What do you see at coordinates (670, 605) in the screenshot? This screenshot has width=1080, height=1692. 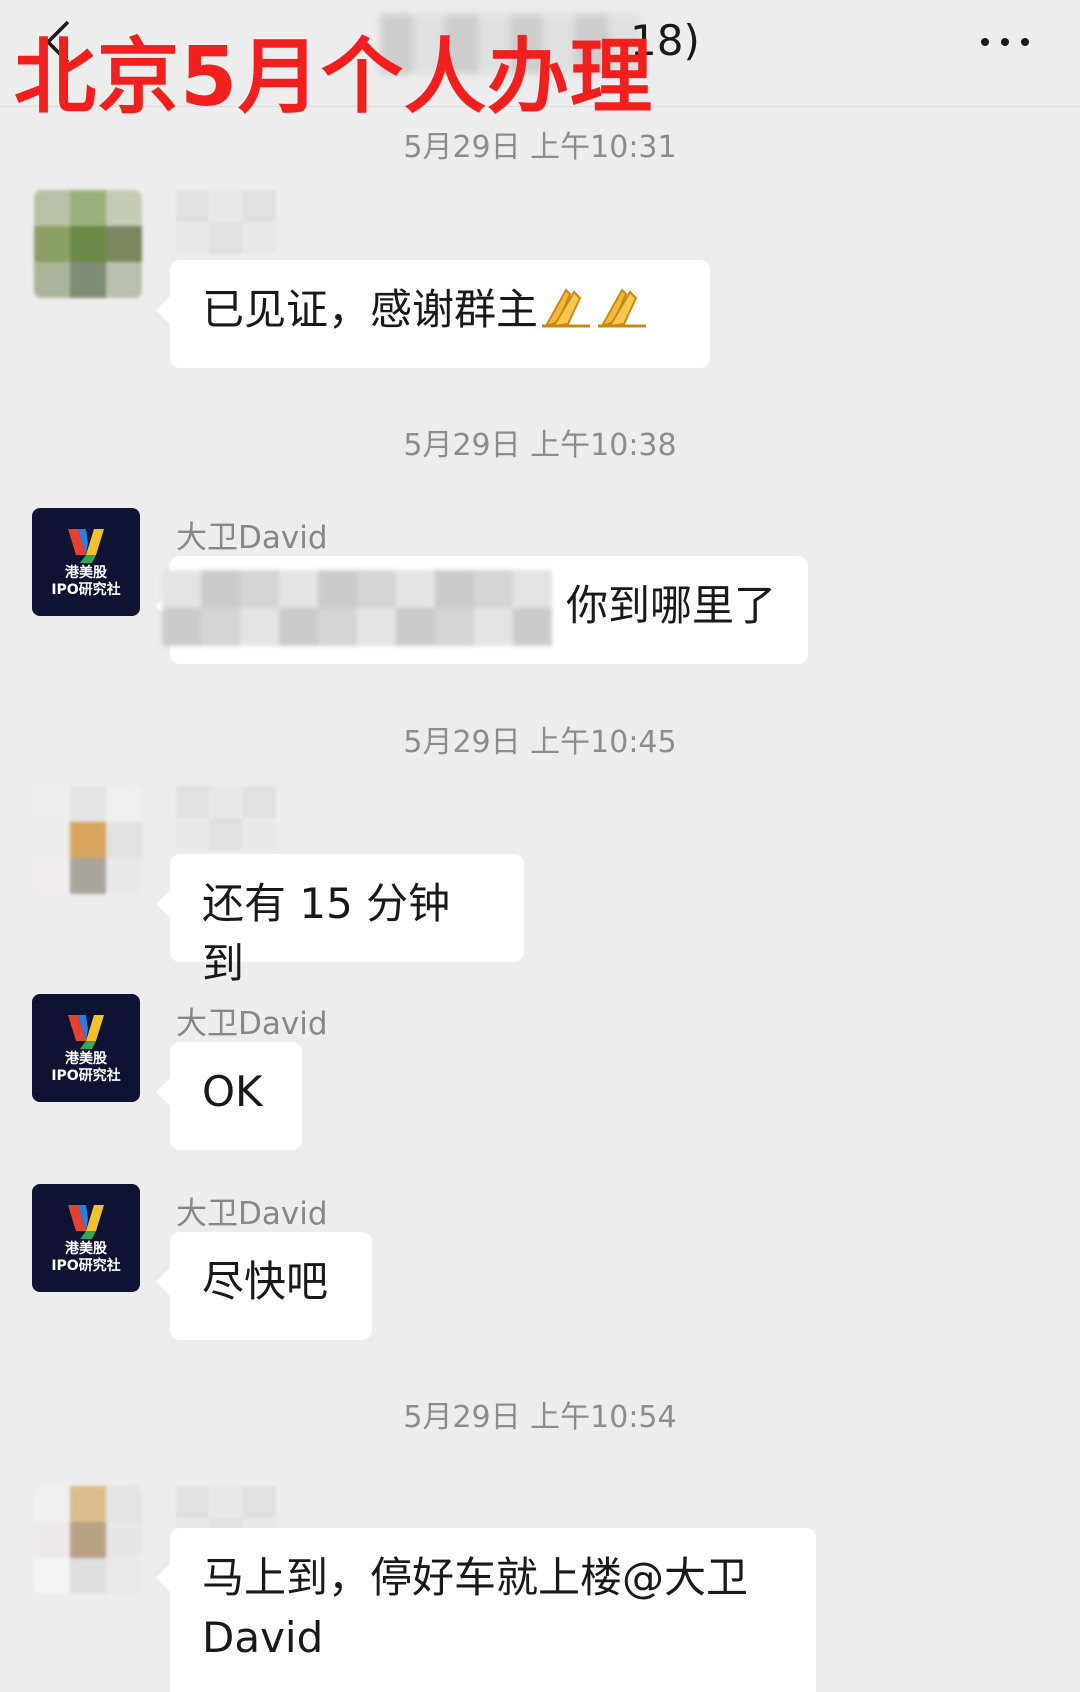 I see `message-text: 你到哪里了` at bounding box center [670, 605].